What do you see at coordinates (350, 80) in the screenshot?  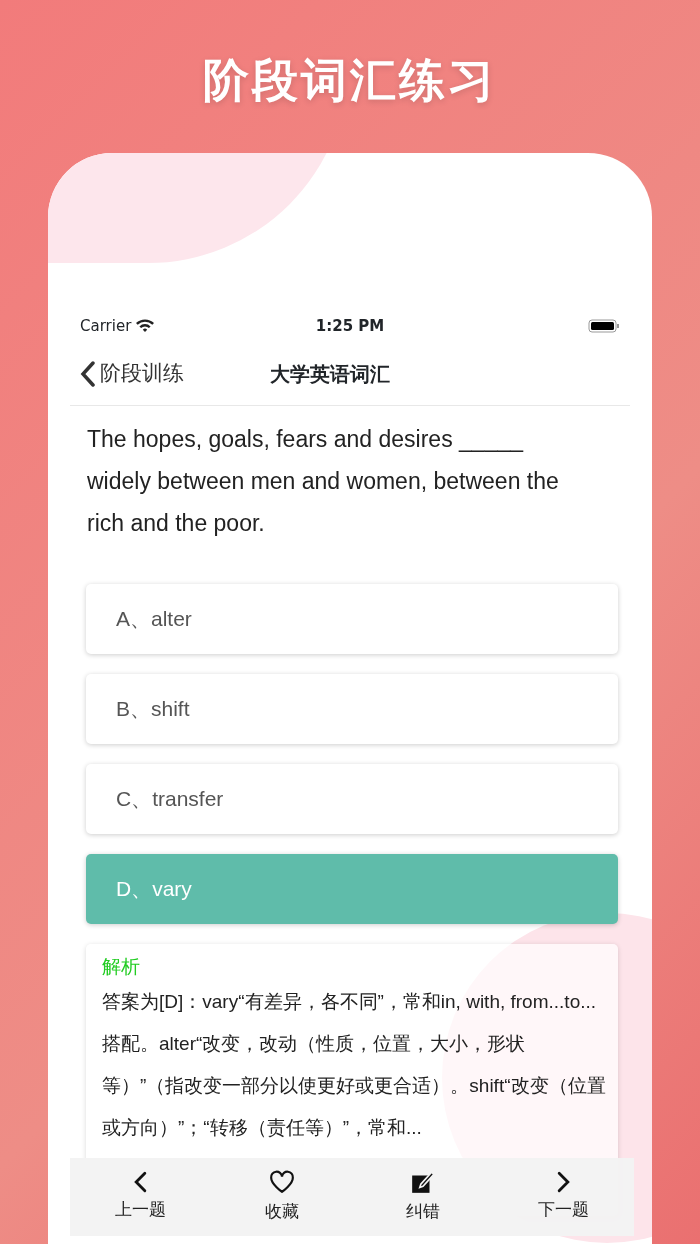 I see `headline: 阶段词汇练习` at bounding box center [350, 80].